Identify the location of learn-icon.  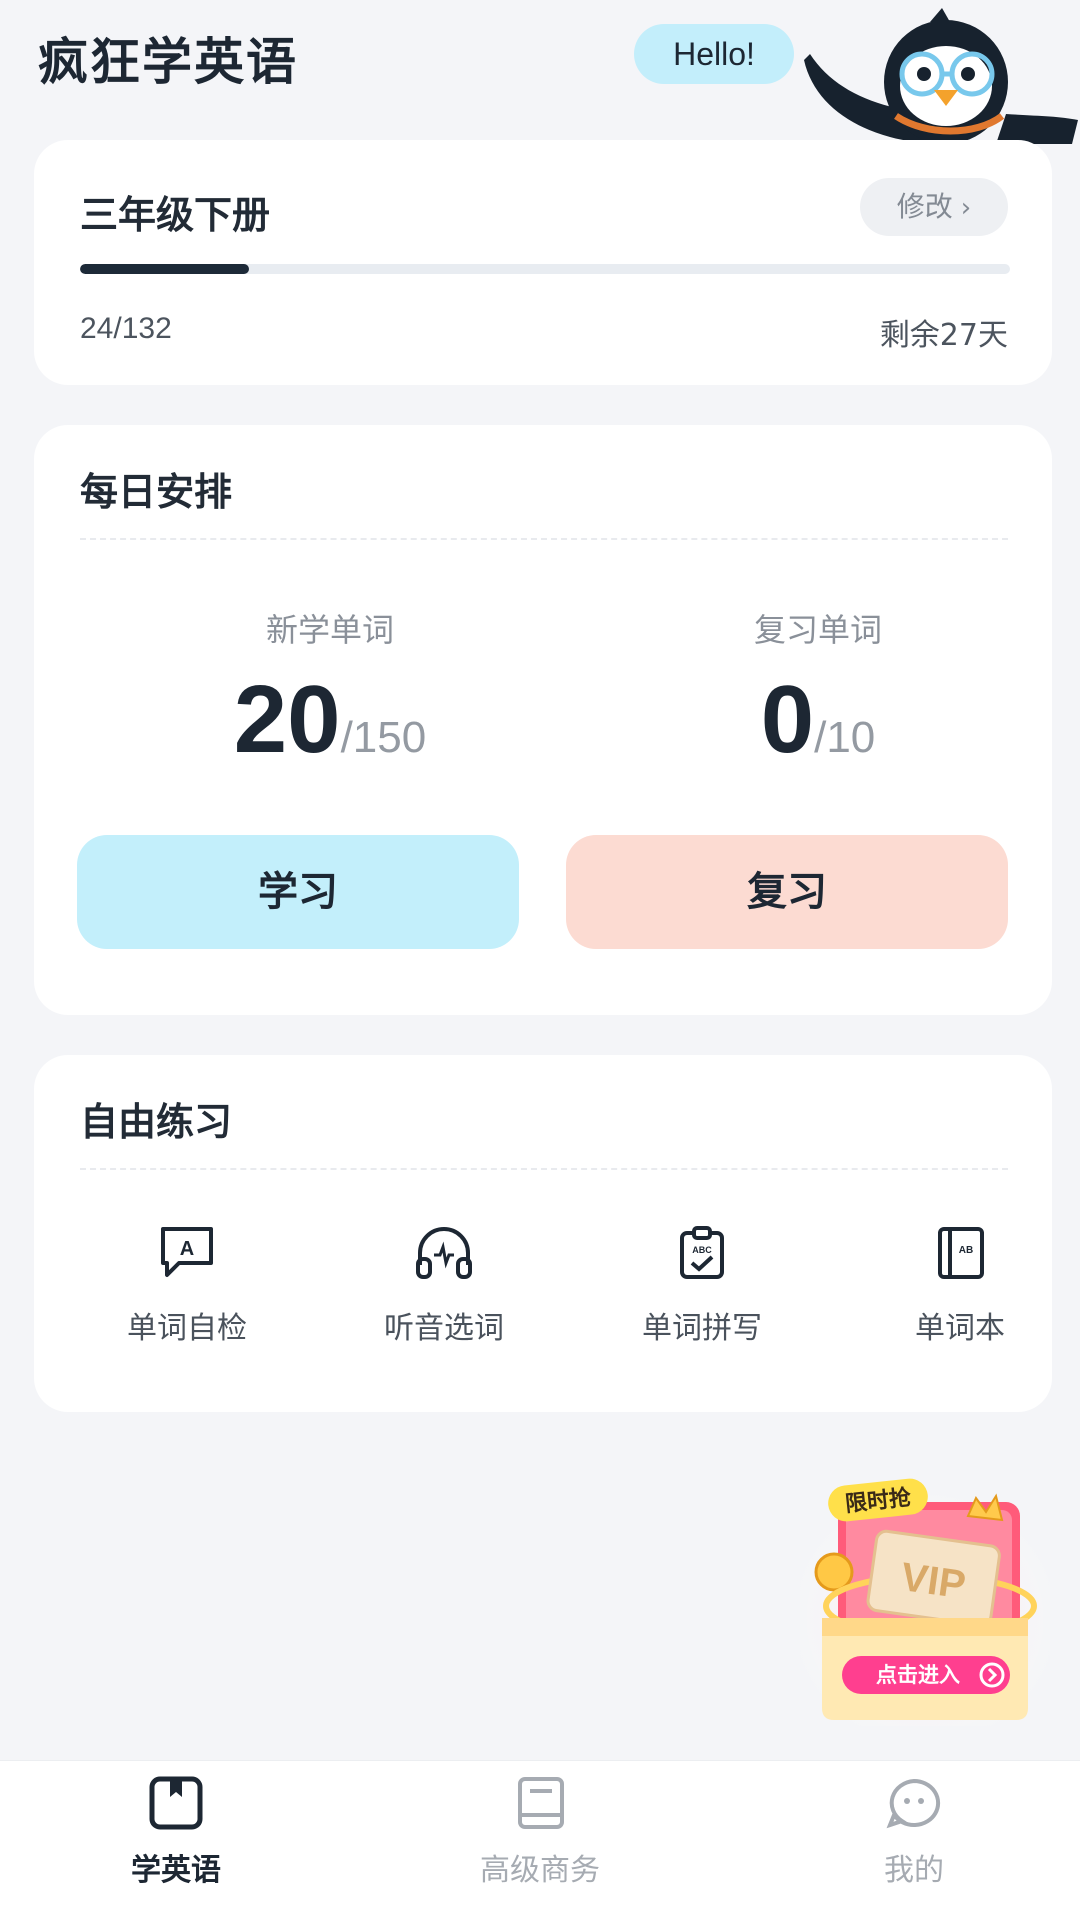
(176, 1803).